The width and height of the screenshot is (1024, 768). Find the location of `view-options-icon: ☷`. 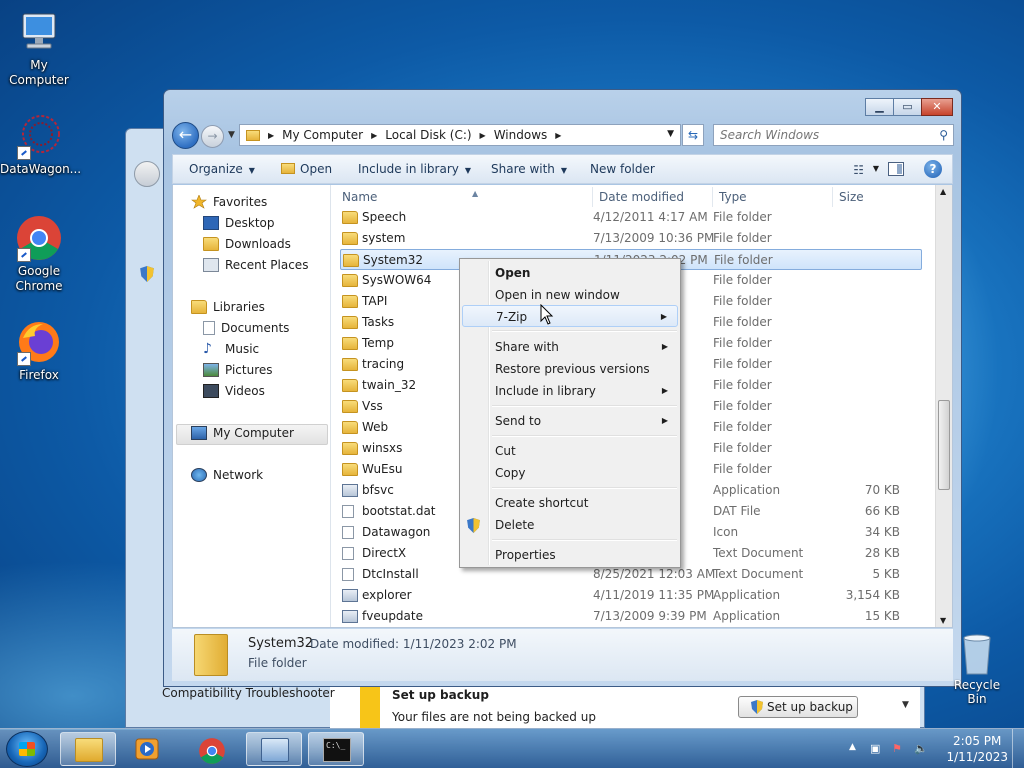

view-options-icon: ☷ is located at coordinates (858, 170).